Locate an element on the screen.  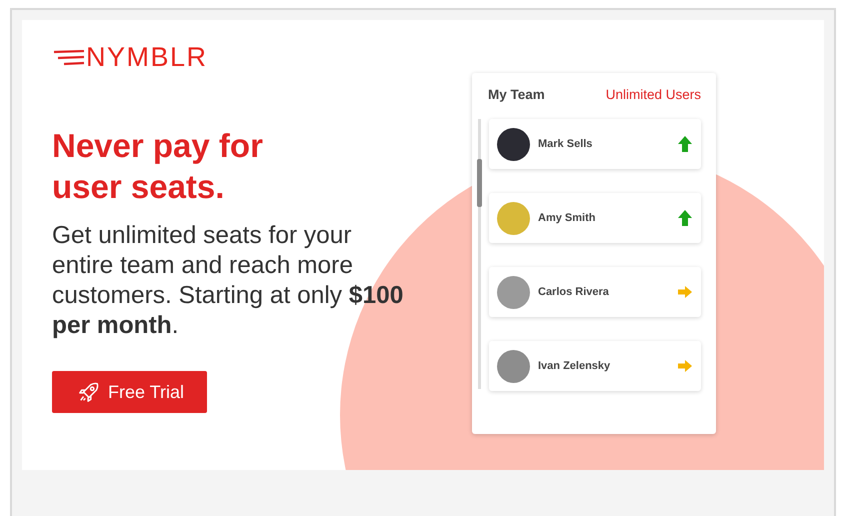
member-name: Amy Smith is located at coordinates (567, 218).